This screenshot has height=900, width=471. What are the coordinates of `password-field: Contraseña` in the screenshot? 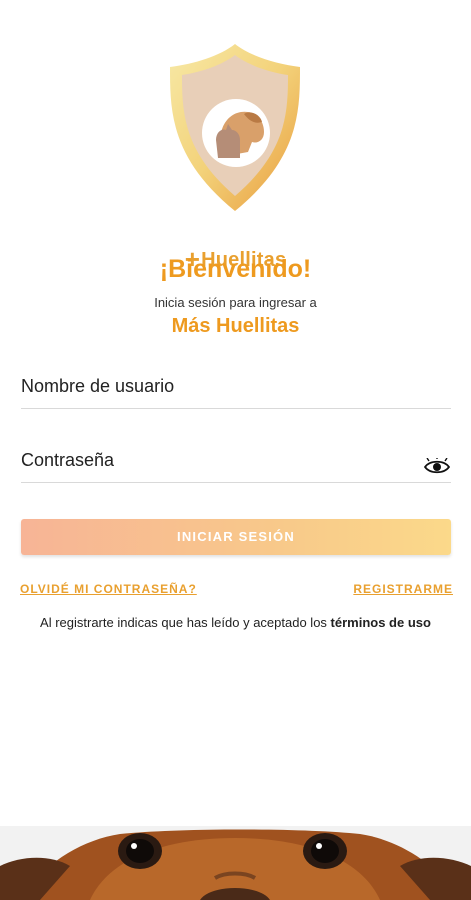 It's located at (236, 457).